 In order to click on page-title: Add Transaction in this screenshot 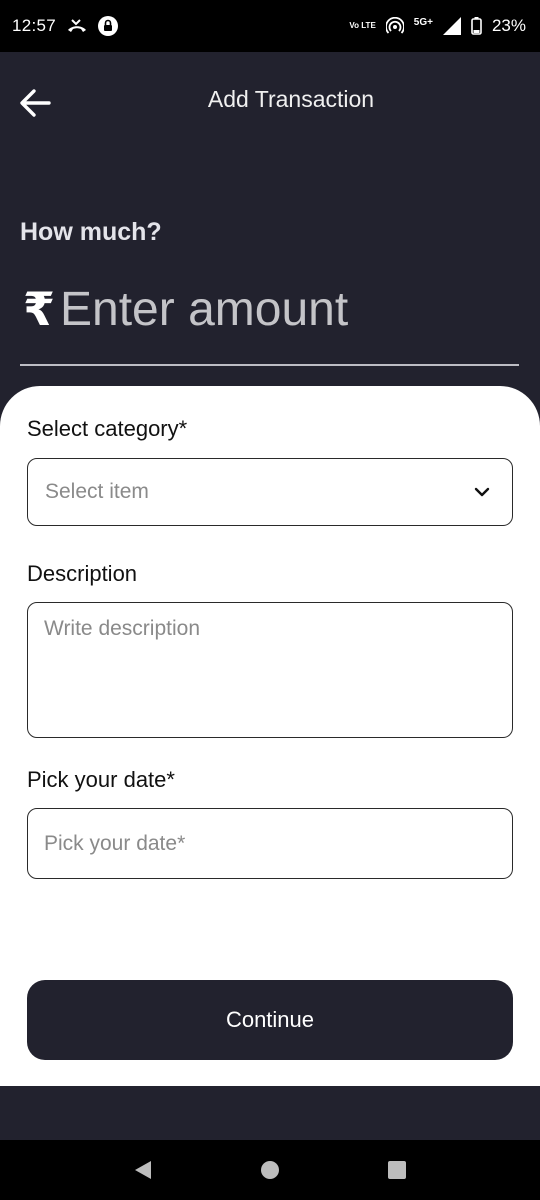, I will do `click(291, 99)`.